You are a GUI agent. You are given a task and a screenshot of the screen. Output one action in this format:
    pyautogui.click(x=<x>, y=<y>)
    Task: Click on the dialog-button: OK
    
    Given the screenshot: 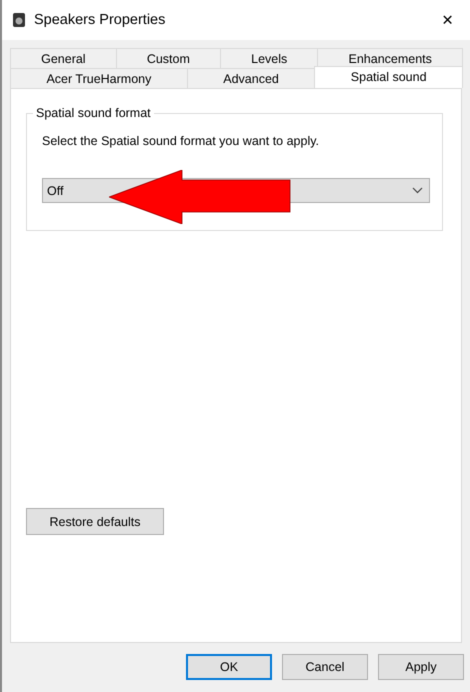 What is the action you would take?
    pyautogui.click(x=229, y=667)
    